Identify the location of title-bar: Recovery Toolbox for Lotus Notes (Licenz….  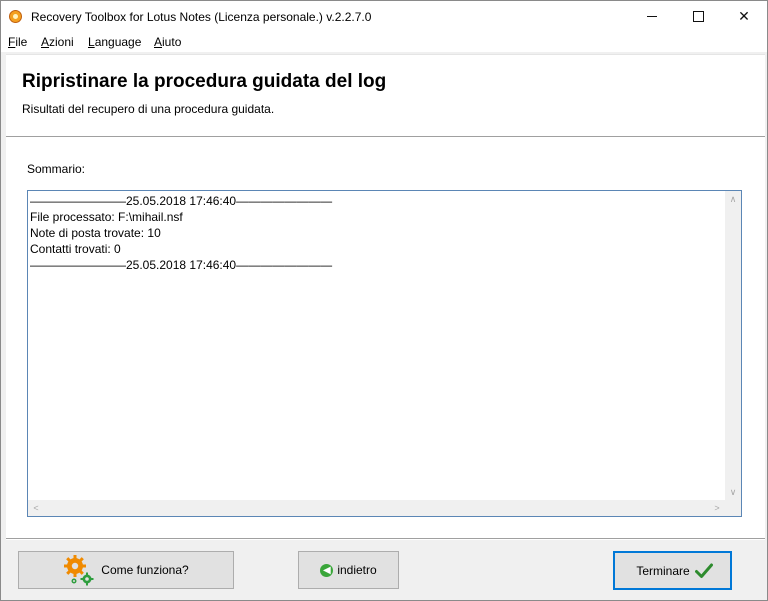
(384, 16).